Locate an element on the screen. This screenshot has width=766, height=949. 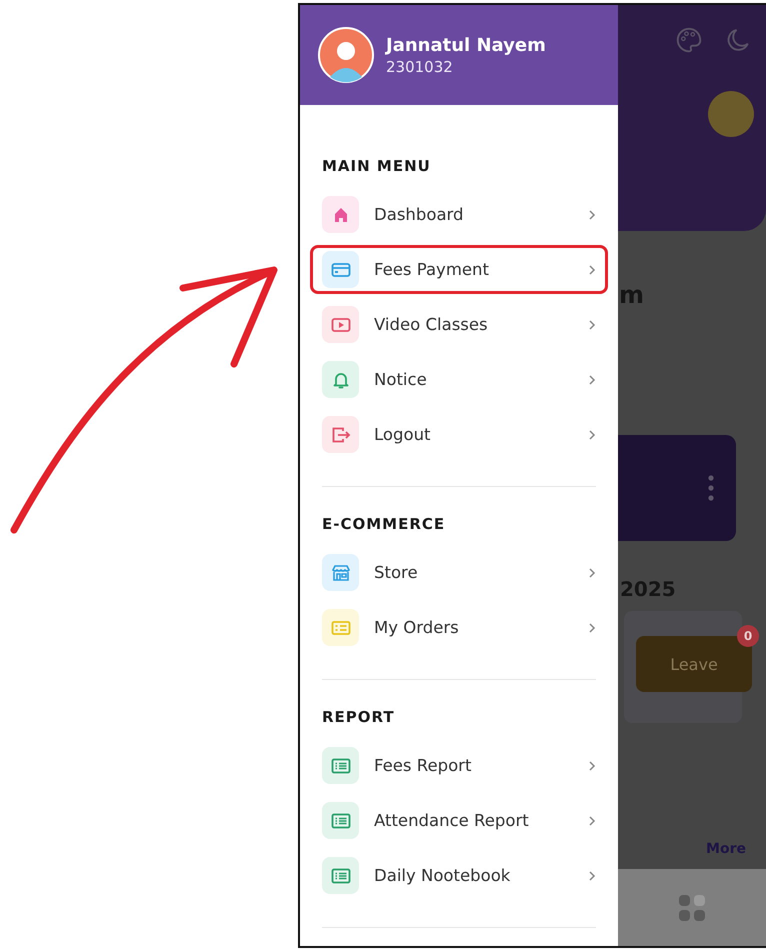
bell-icon is located at coordinates (340, 379).